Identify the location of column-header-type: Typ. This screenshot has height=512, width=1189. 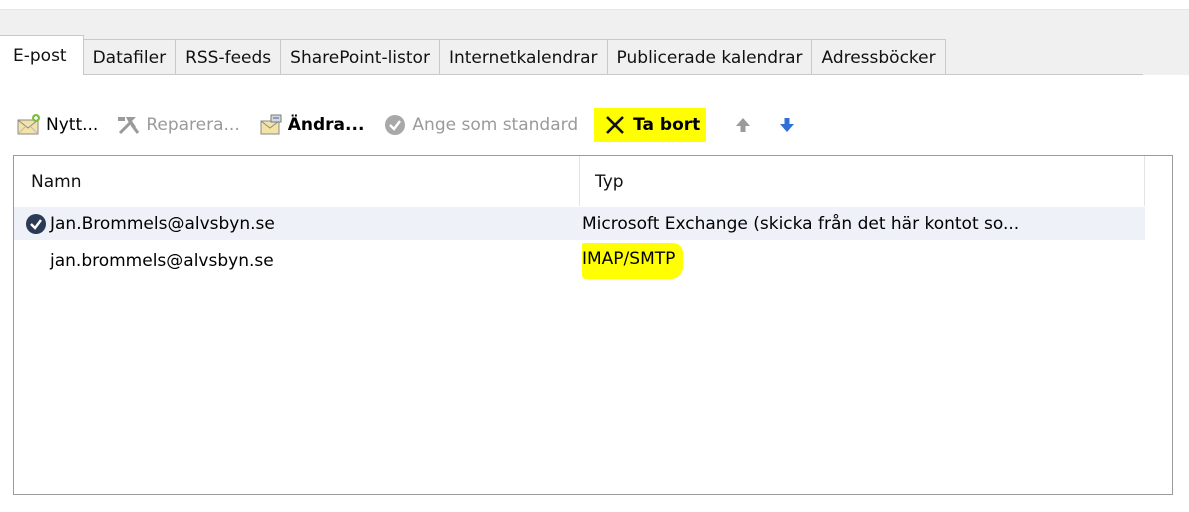
(609, 182).